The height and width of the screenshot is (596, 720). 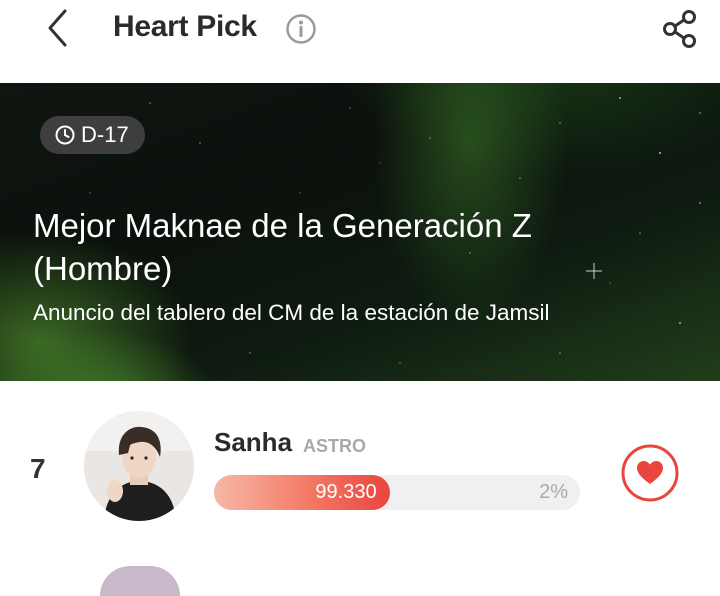 I want to click on vote-heart-button, so click(x=650, y=473).